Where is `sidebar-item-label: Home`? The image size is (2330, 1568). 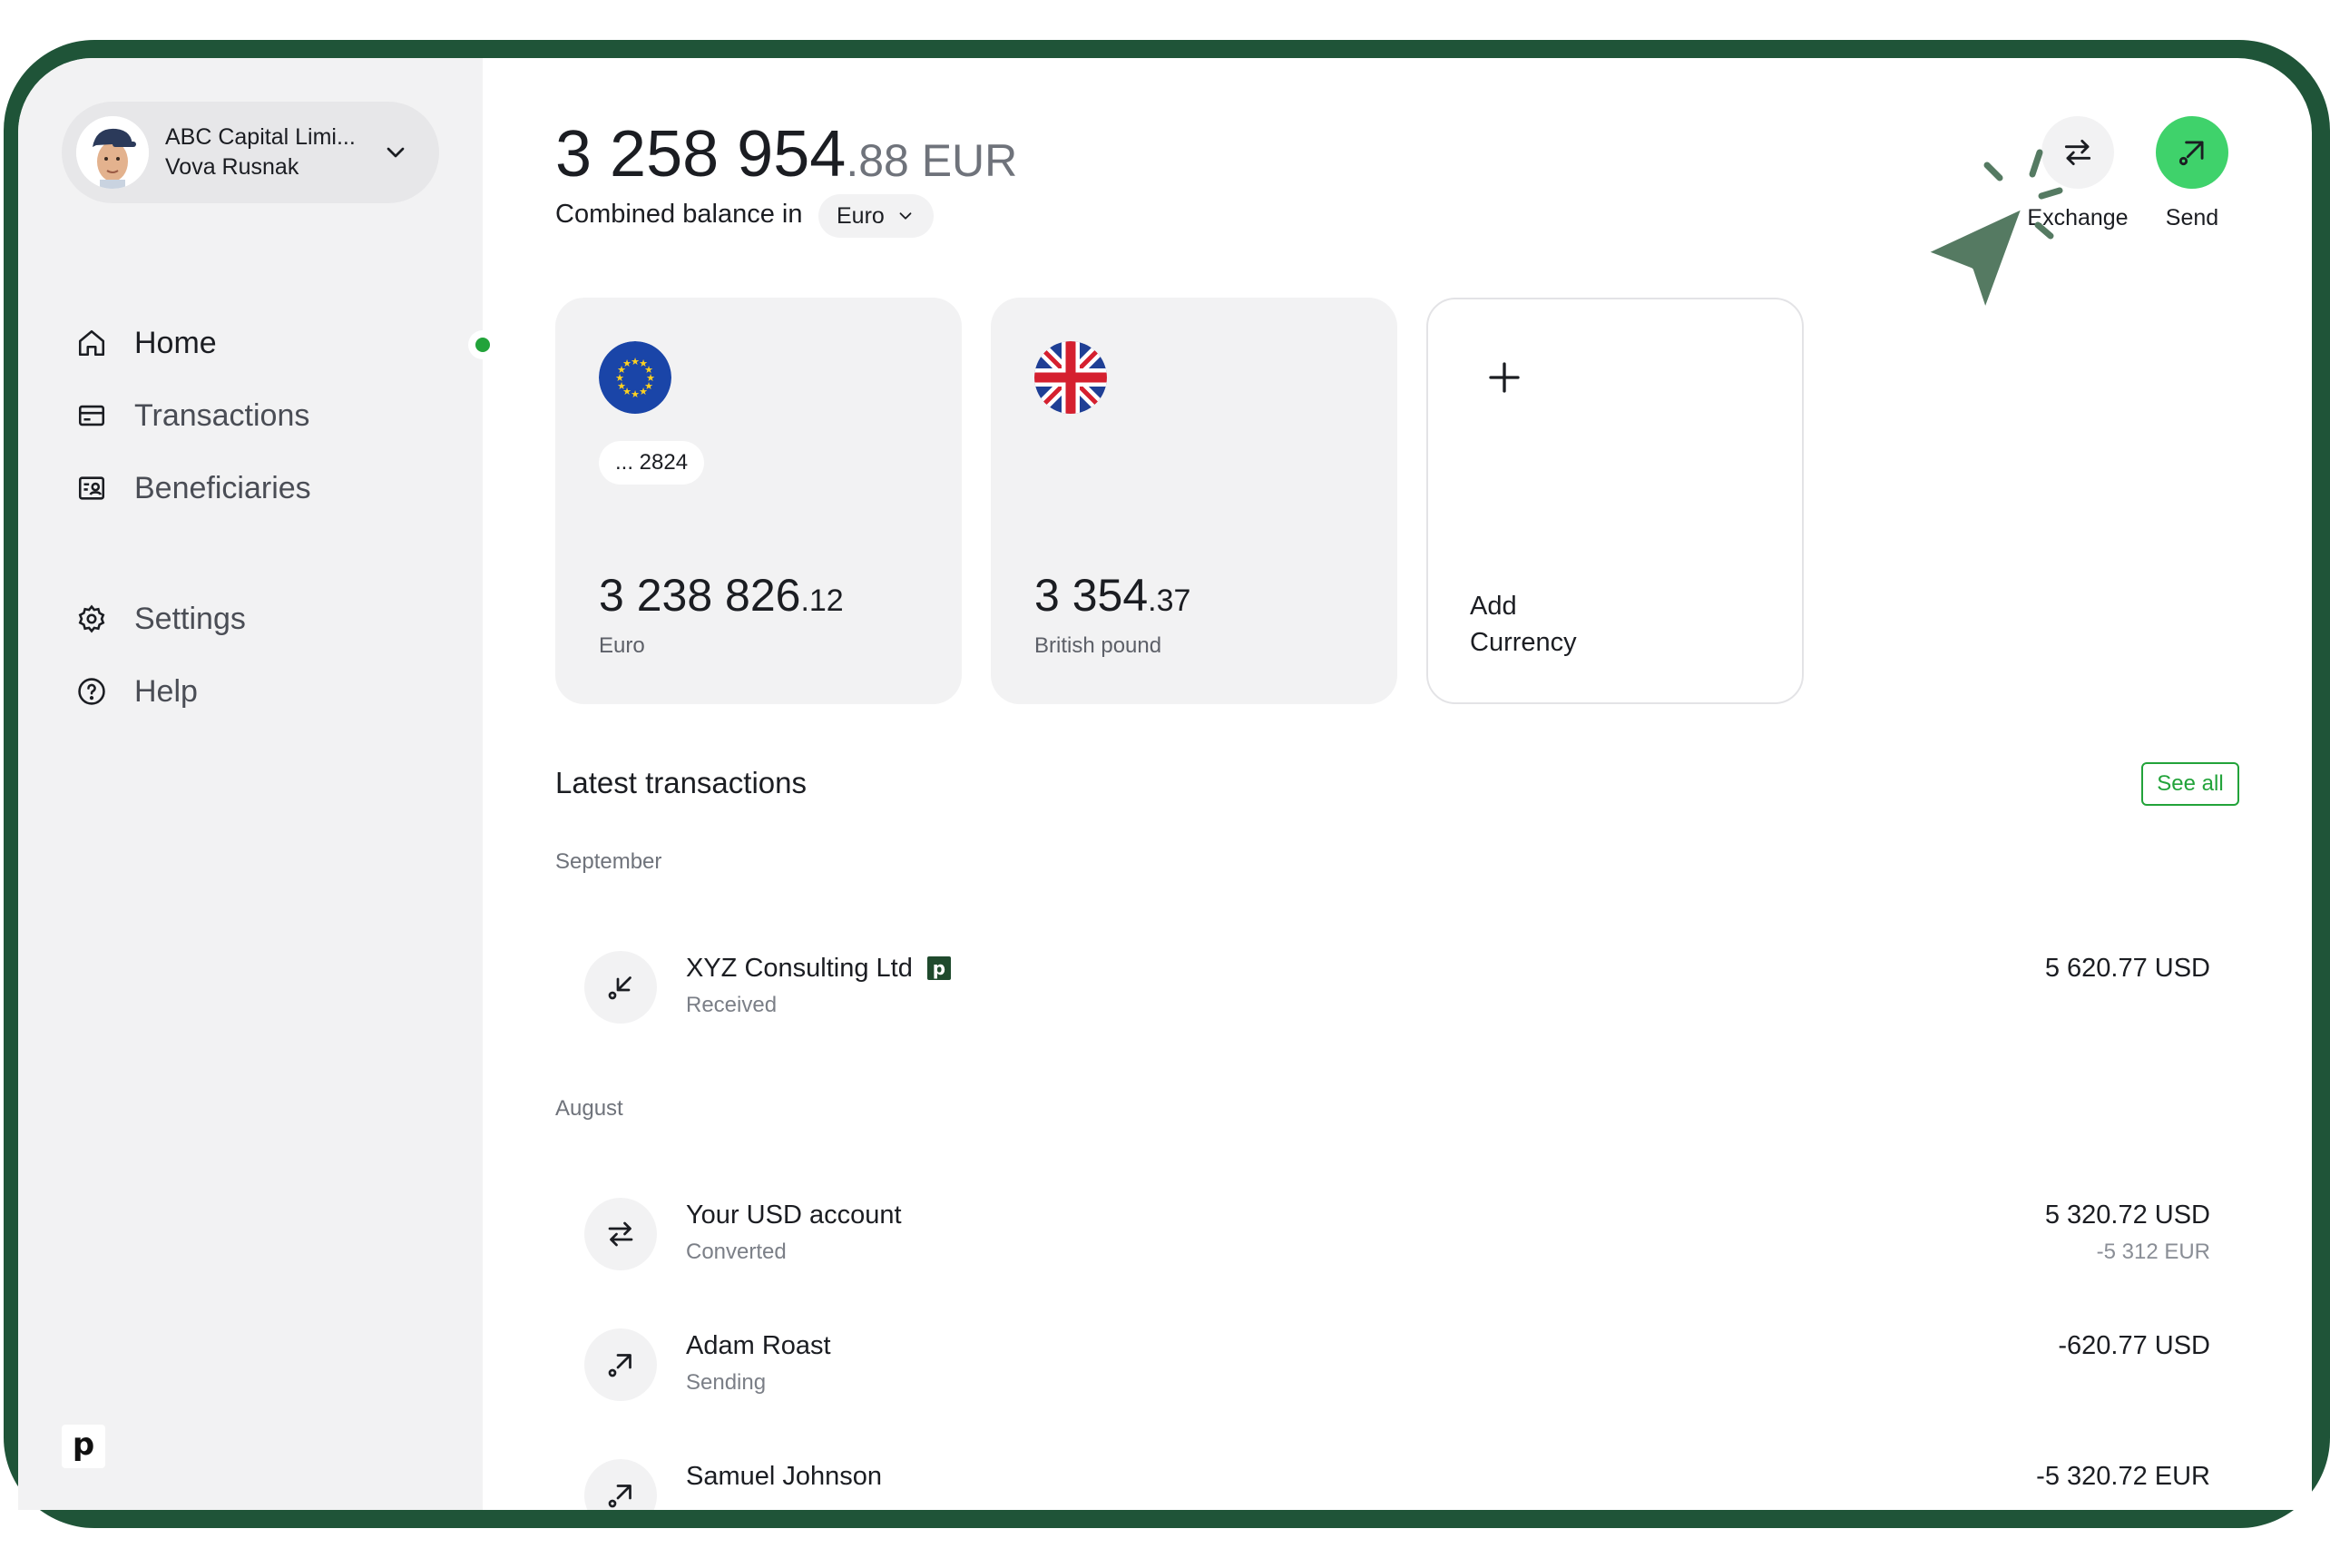
sidebar-item-label: Home is located at coordinates (175, 342).